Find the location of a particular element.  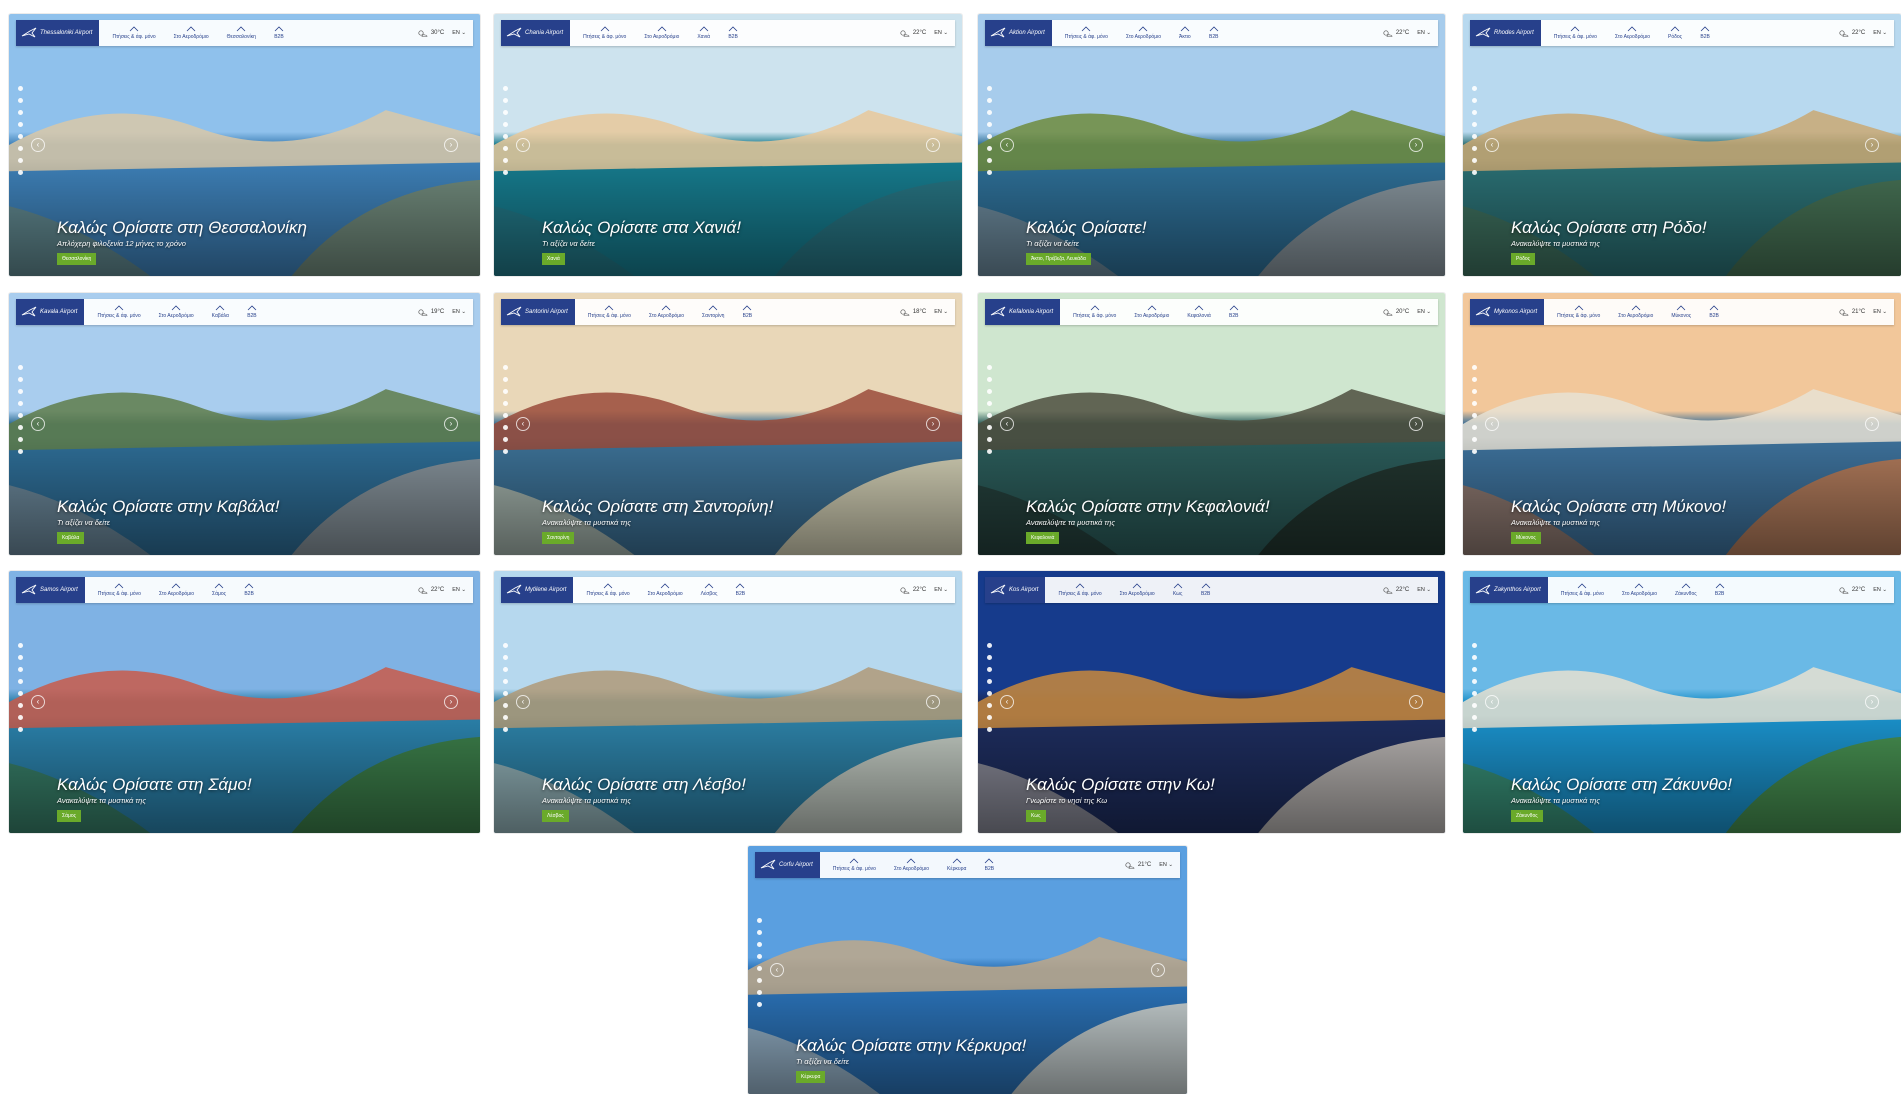

airport-logo: Rhodes Airport is located at coordinates (1505, 33).